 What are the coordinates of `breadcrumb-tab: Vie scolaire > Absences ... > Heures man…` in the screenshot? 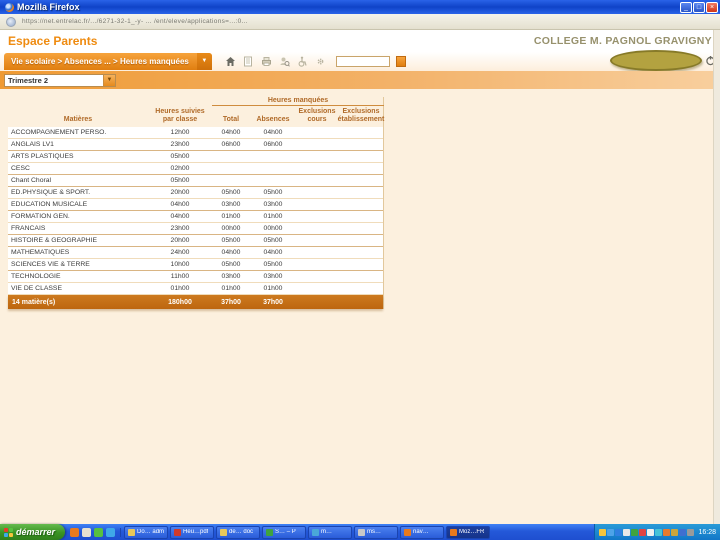 It's located at (108, 61).